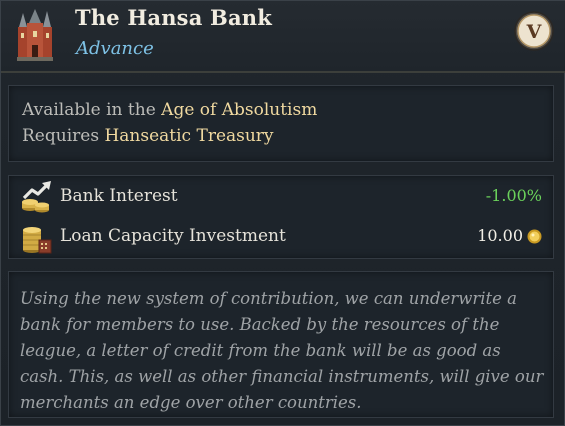 The width and height of the screenshot is (565, 426). I want to click on age-name: Age of Absolutism, so click(239, 110).